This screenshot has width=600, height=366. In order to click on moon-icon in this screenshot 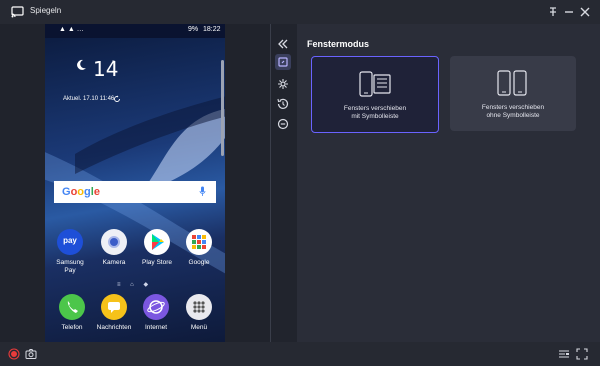, I will do `click(81, 64)`.